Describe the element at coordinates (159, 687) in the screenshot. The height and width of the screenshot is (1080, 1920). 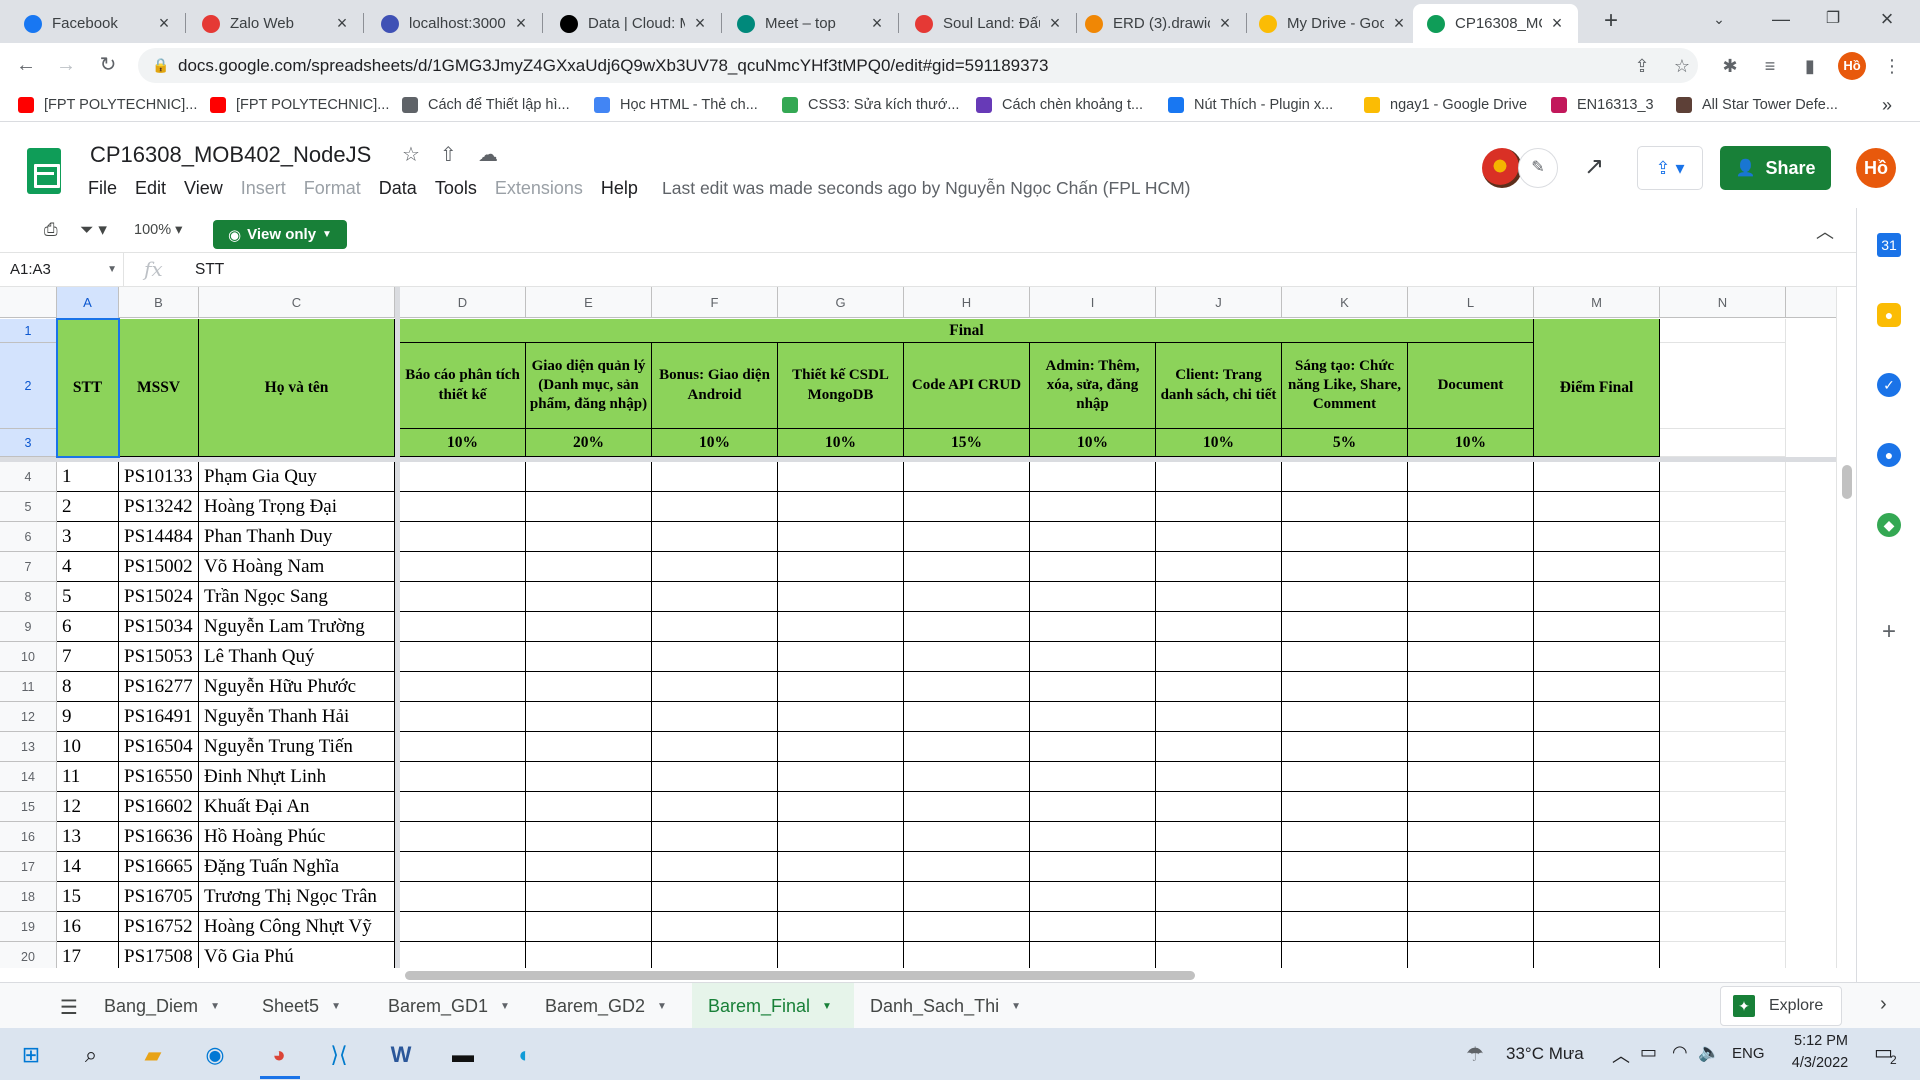
I see `student-mssv-cell: PS16277` at that location.